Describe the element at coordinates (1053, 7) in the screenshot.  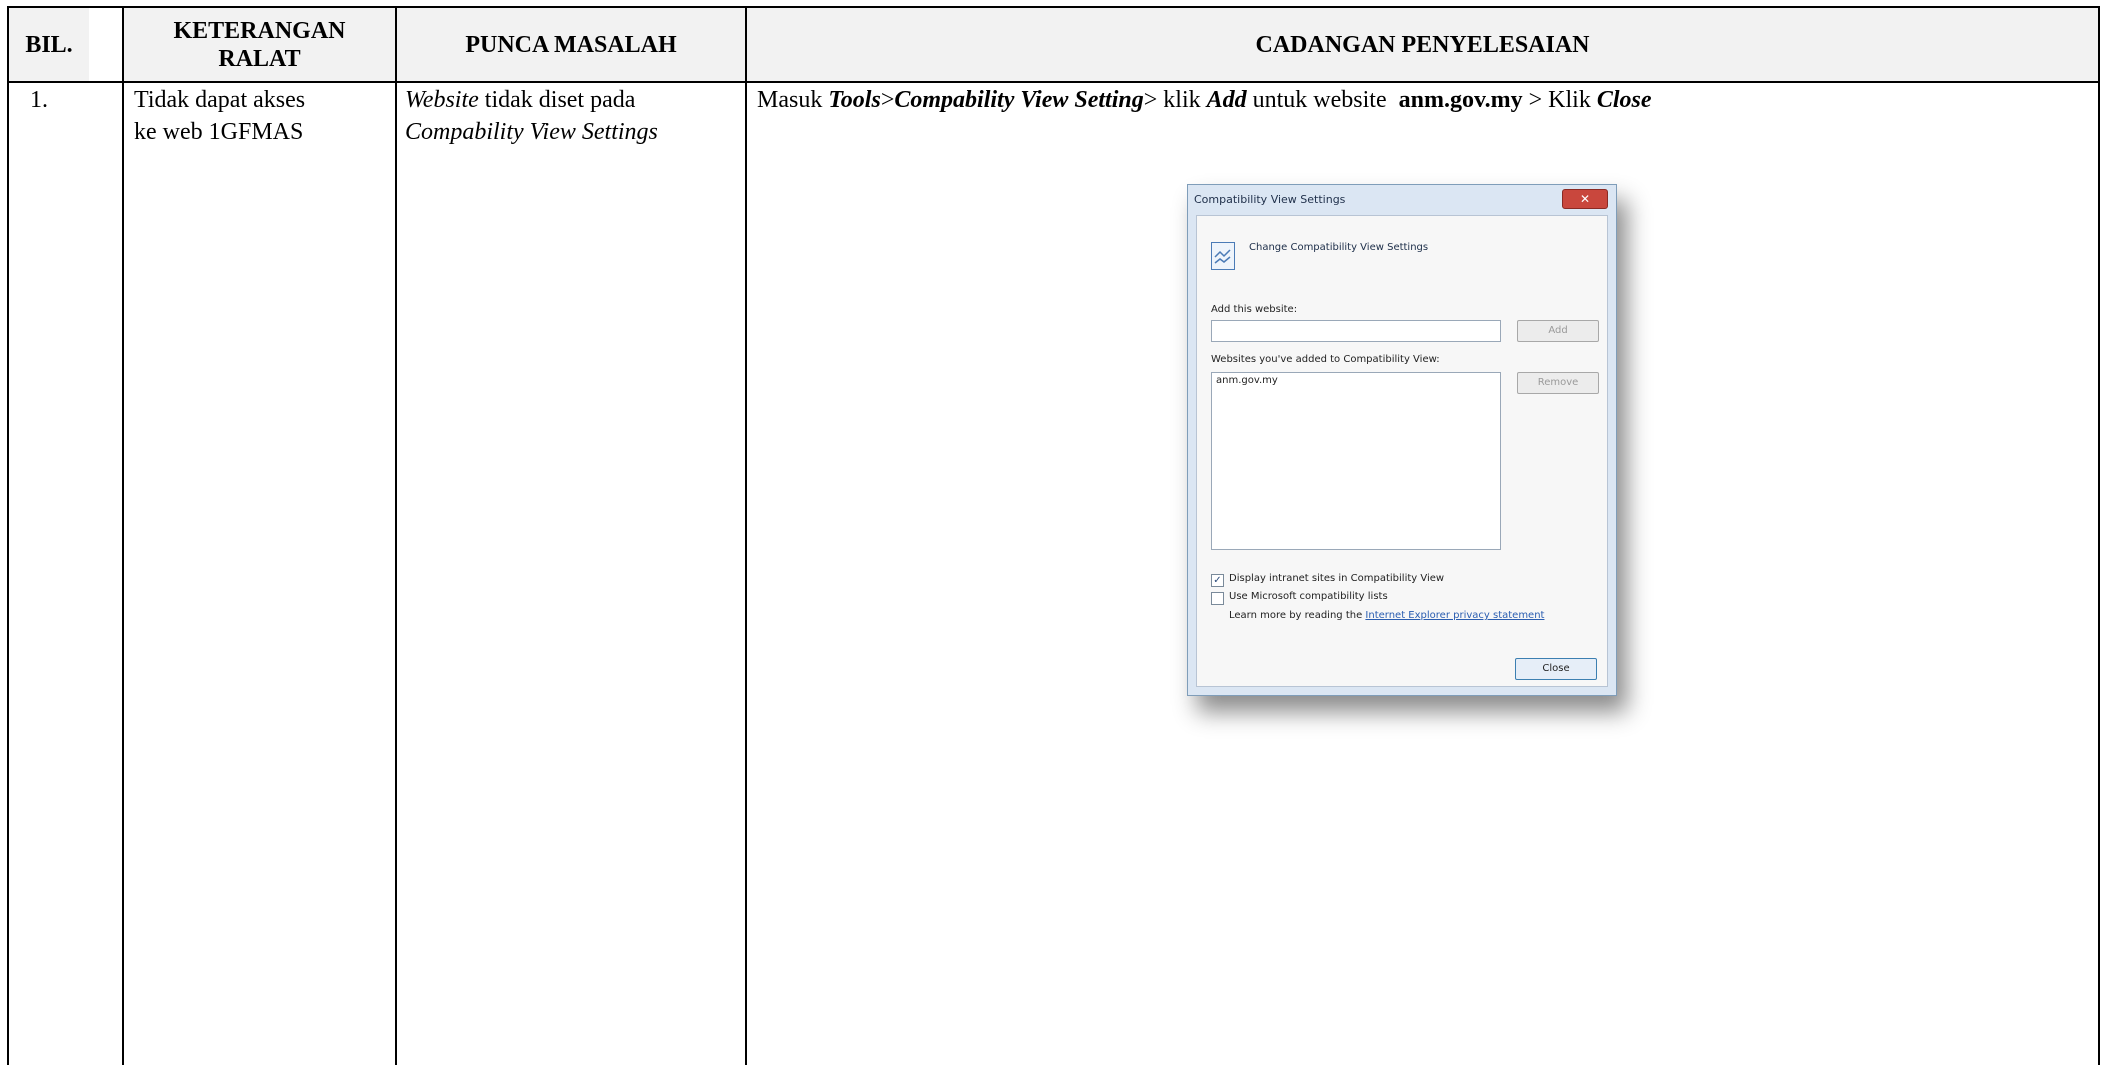
I see `table-top-border` at that location.